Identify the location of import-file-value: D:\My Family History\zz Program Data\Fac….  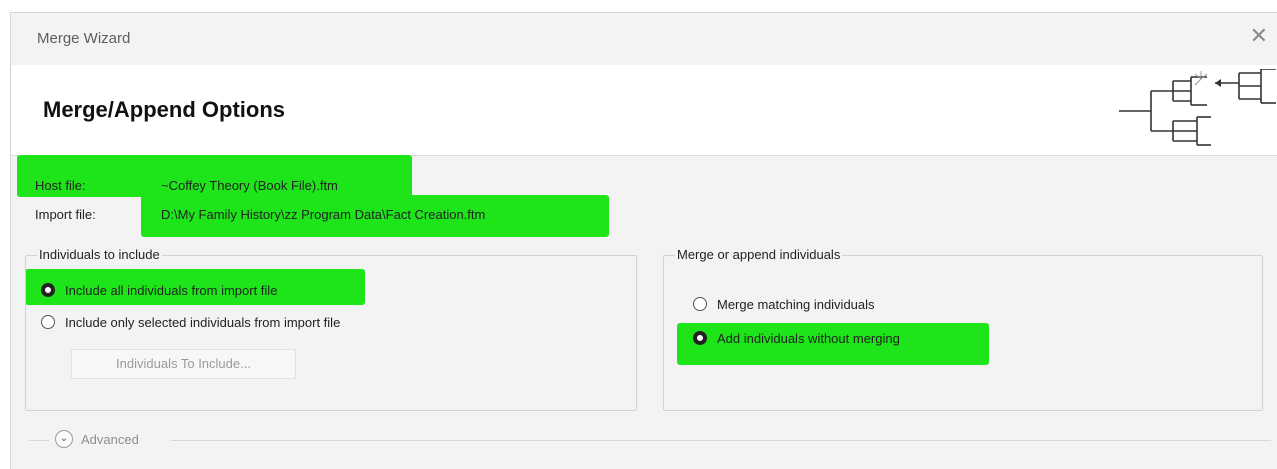
(323, 214).